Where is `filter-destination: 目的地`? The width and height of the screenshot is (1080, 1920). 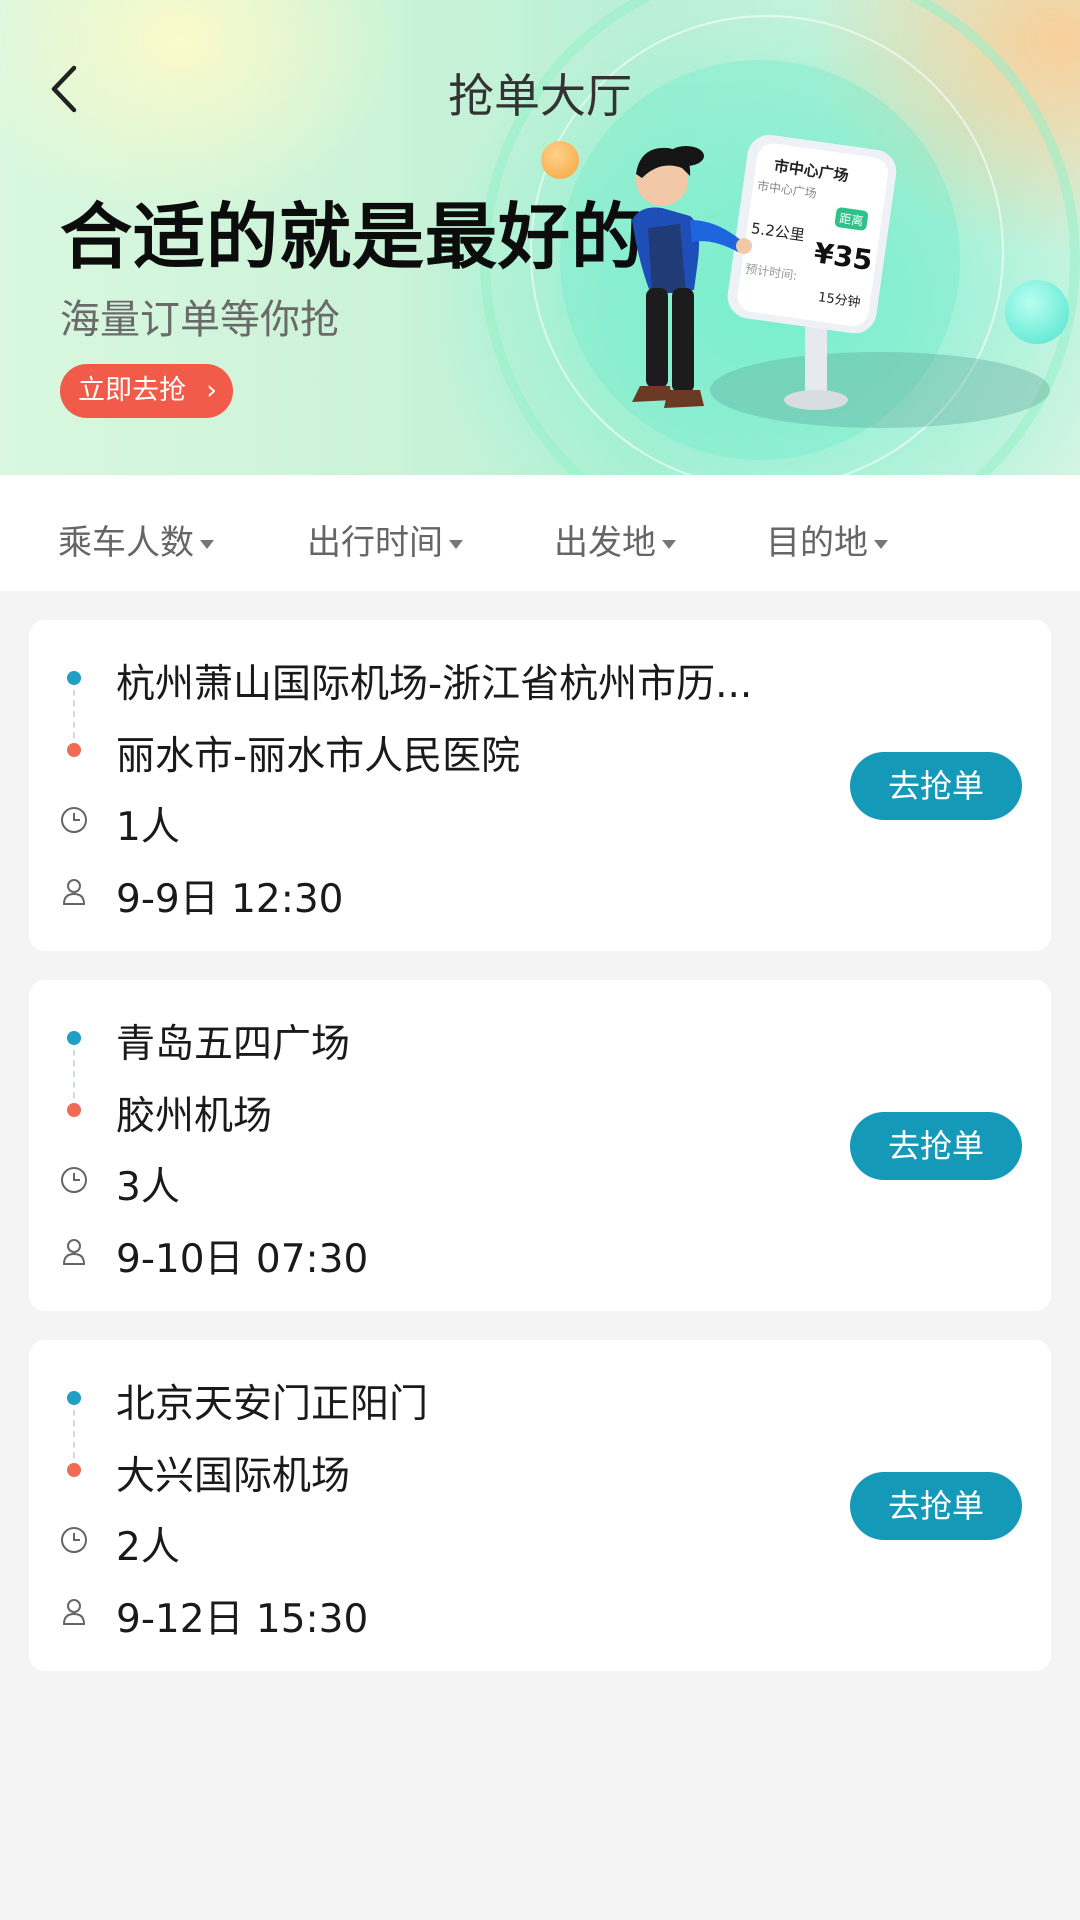
filter-destination: 目的地 is located at coordinates (827, 539).